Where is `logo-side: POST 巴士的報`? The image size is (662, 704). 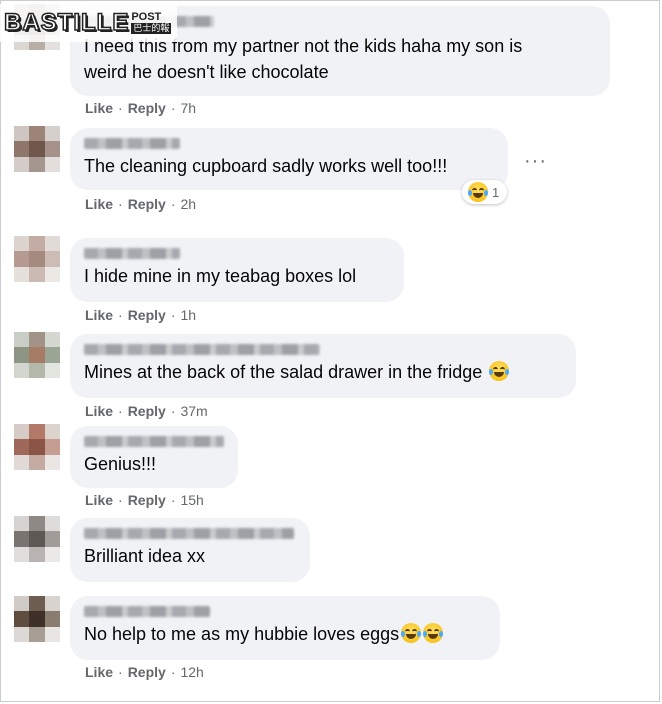 logo-side: POST 巴士的報 is located at coordinates (151, 22).